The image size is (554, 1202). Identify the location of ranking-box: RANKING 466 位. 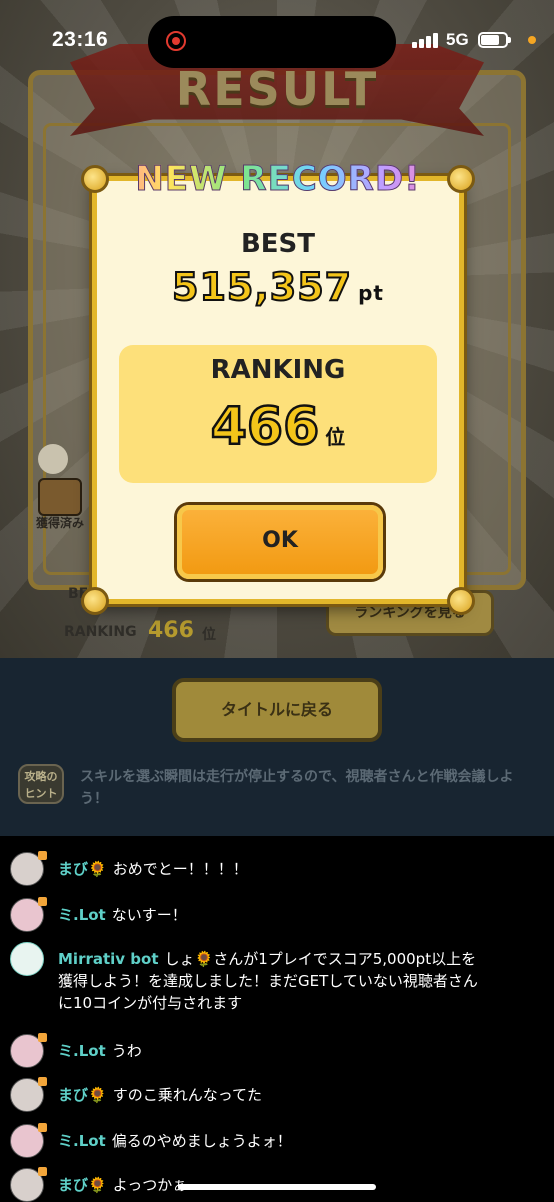
(278, 414).